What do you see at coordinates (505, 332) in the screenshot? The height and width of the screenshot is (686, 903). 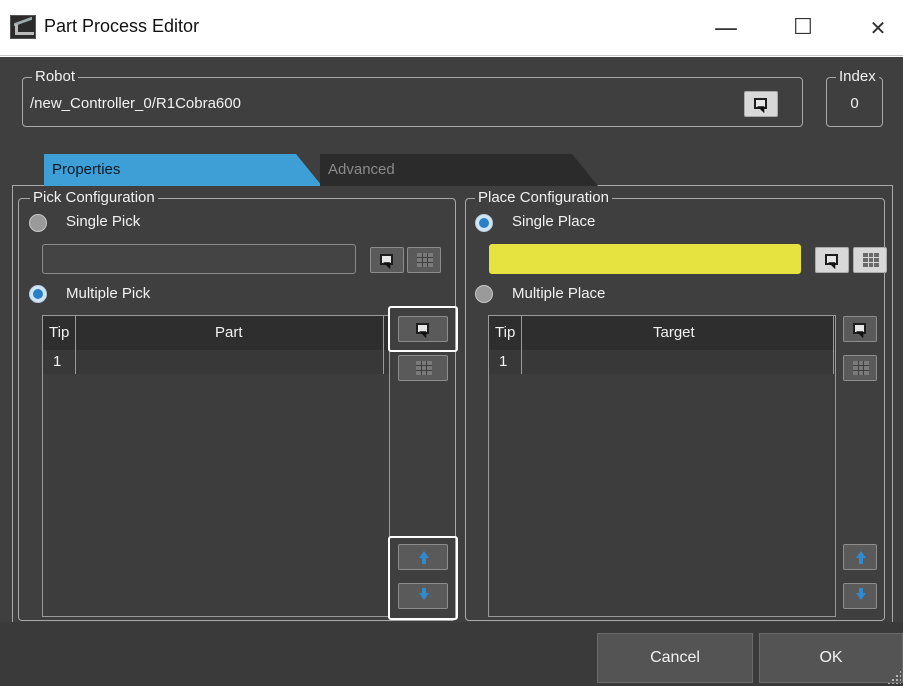 I see `place-col-tip: Tip` at bounding box center [505, 332].